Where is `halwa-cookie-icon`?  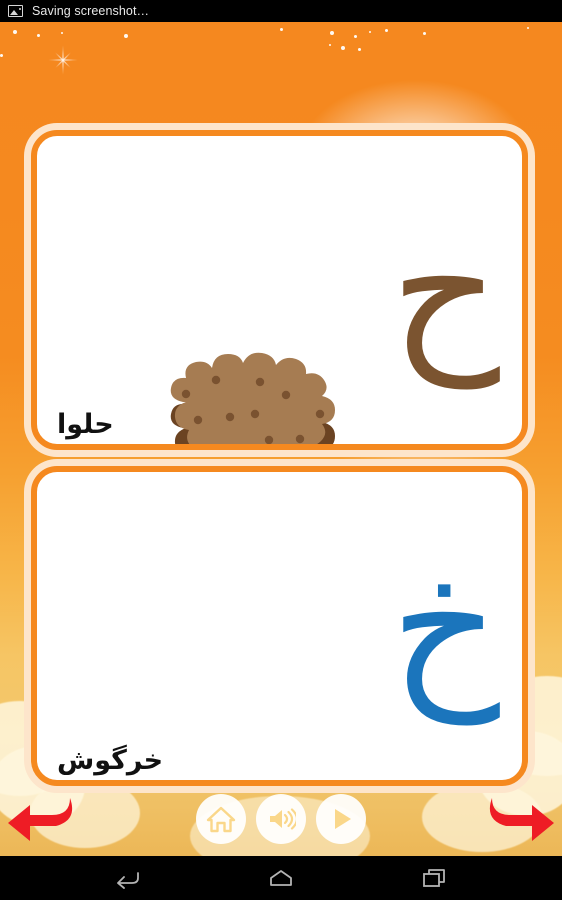
halwa-cookie-icon is located at coordinates (252, 398).